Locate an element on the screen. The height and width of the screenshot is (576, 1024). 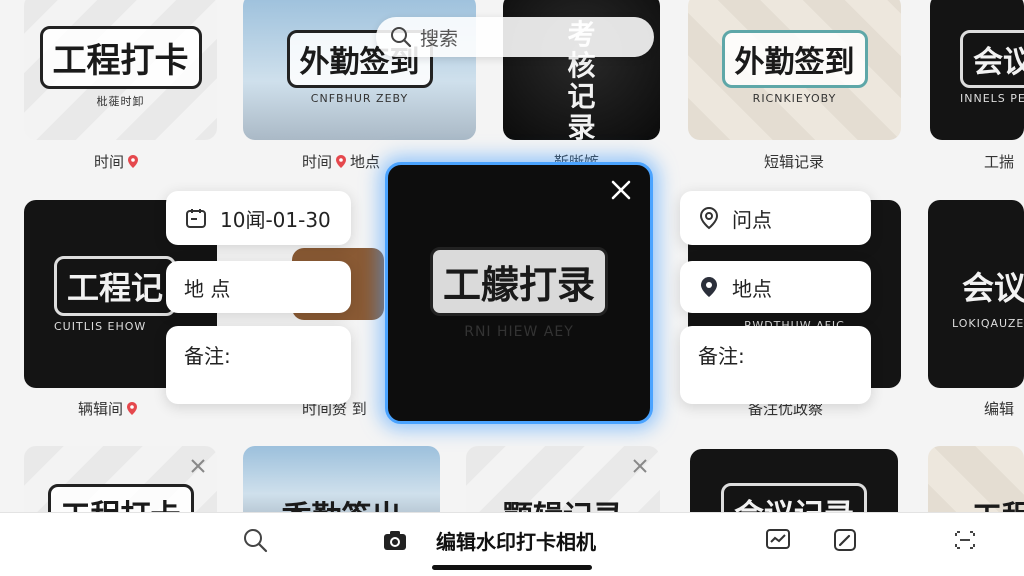
selected-template-preview: 工艨打录 RNI HIEW AEY is located at coordinates (519, 293).